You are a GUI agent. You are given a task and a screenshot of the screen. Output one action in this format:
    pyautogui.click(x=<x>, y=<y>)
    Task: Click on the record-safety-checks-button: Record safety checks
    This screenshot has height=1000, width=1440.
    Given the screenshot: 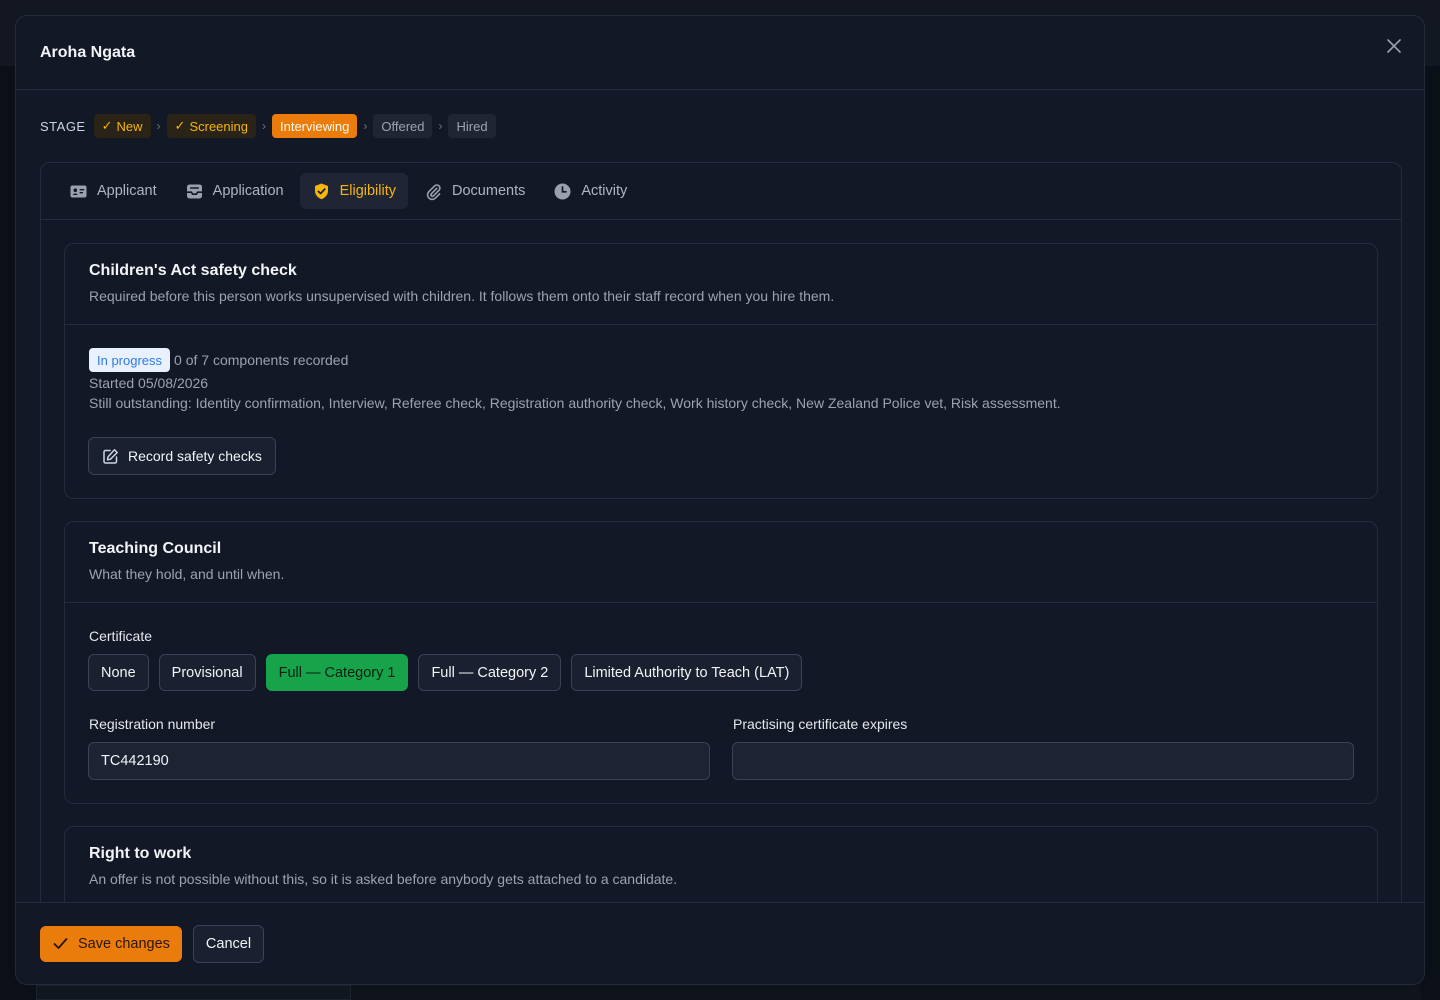 What is the action you would take?
    pyautogui.click(x=182, y=456)
    